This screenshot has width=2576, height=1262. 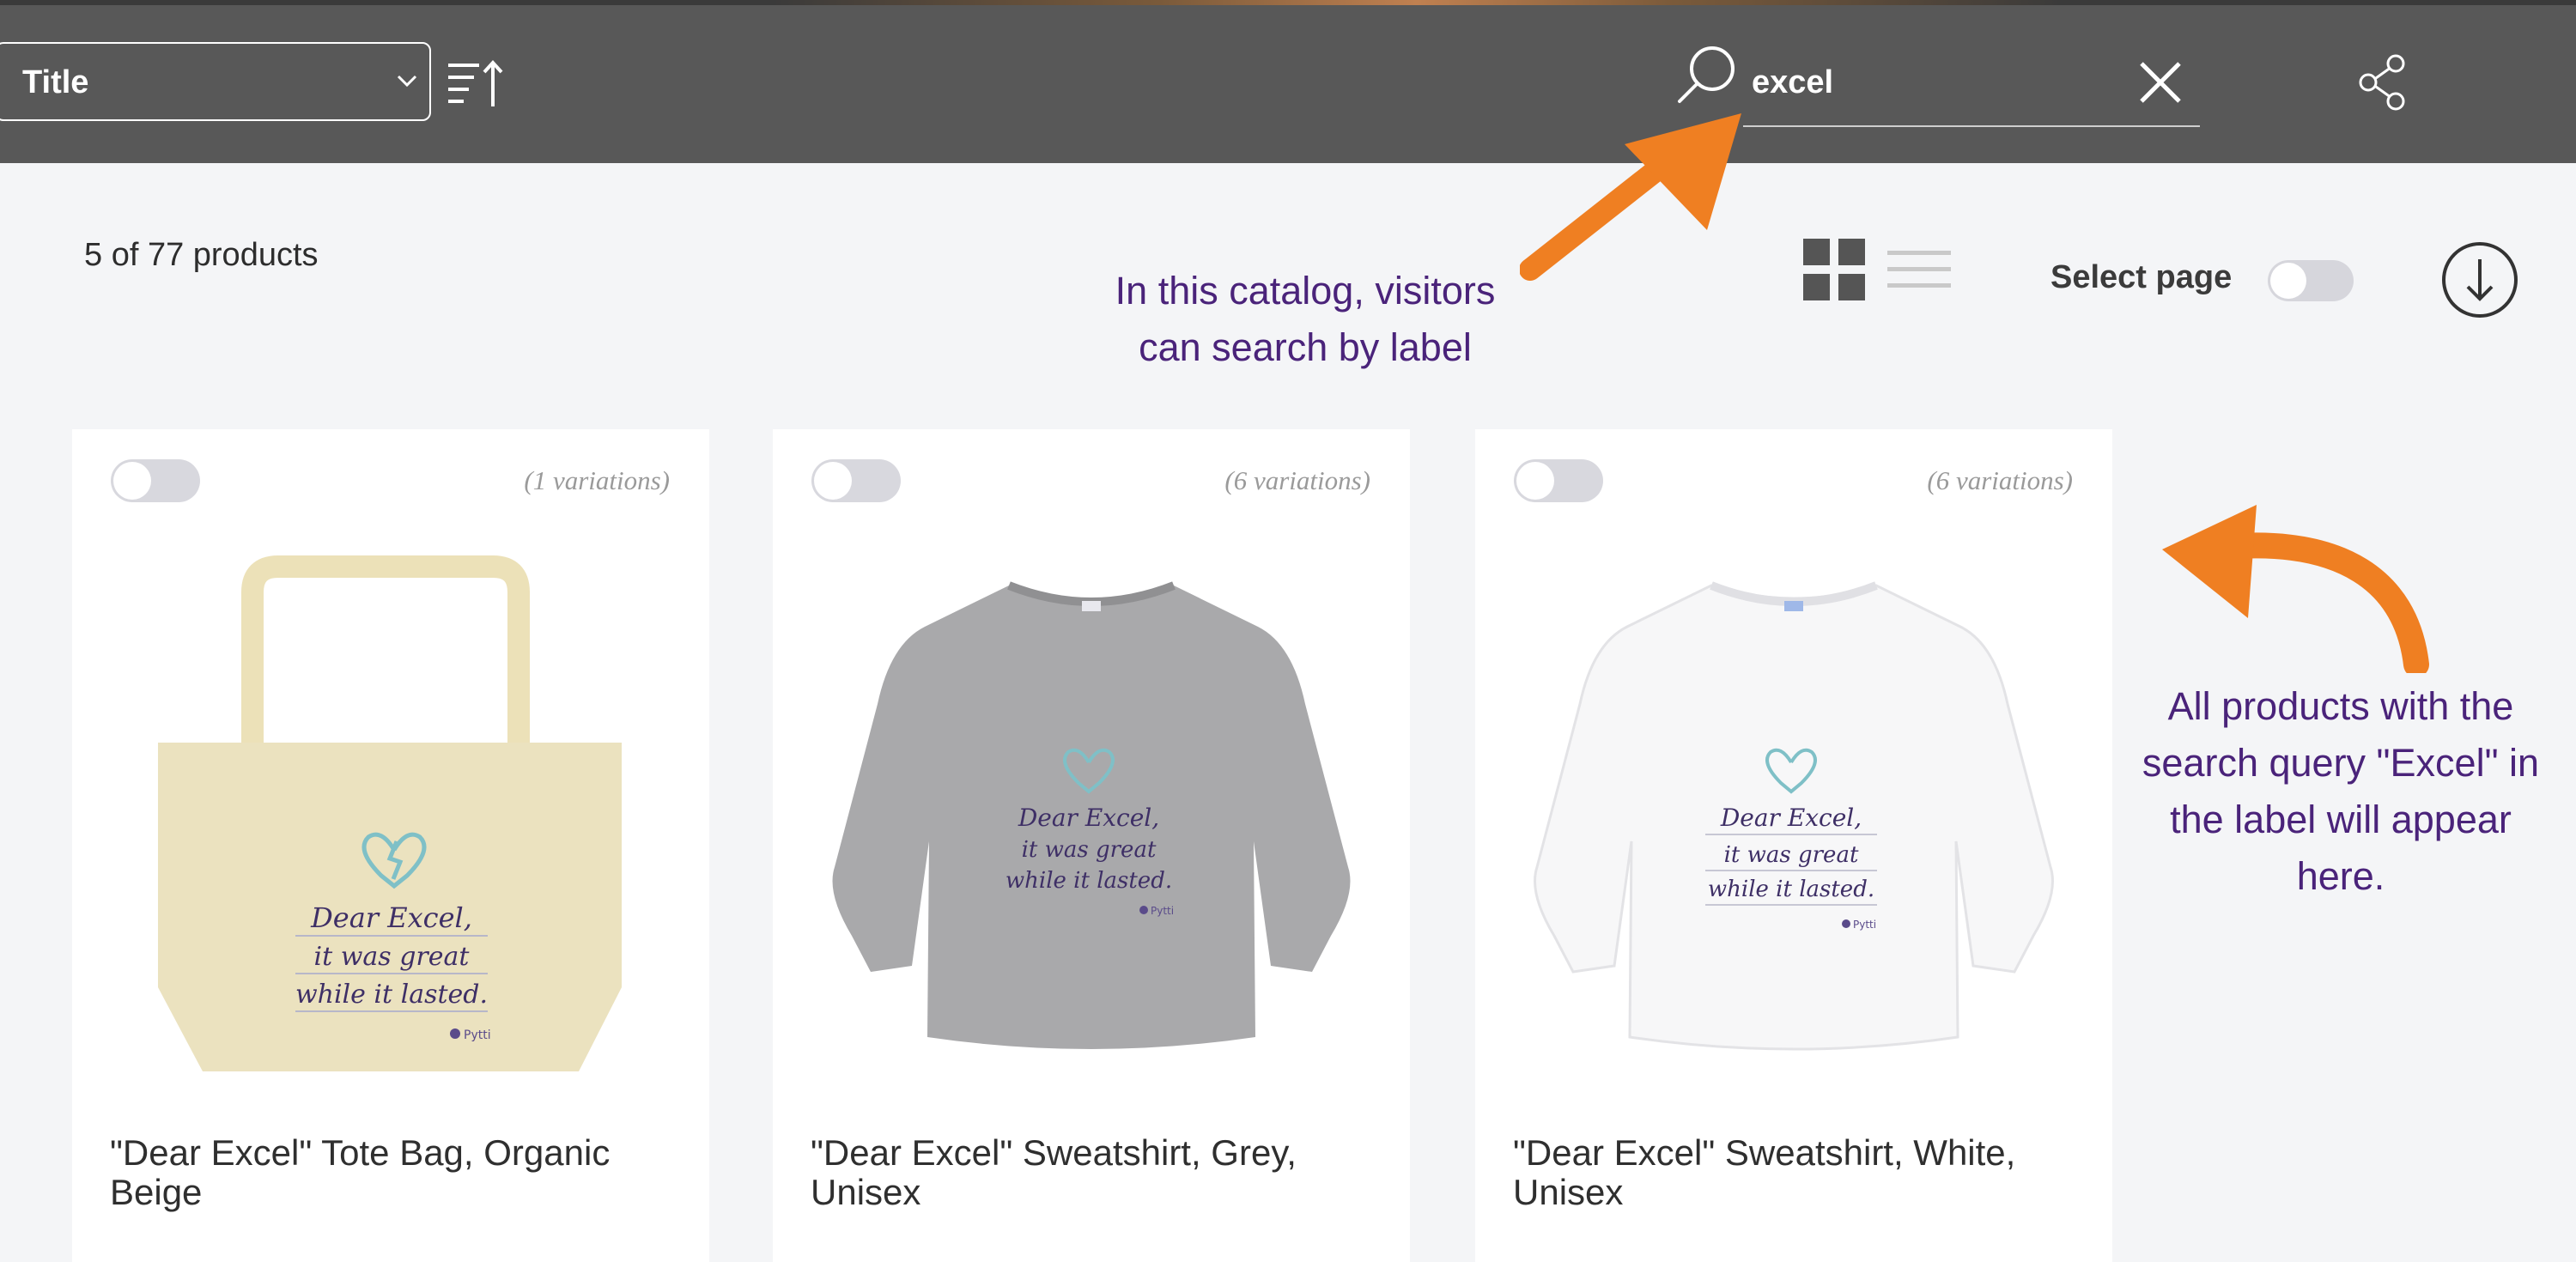 I want to click on share-icon, so click(x=2383, y=82).